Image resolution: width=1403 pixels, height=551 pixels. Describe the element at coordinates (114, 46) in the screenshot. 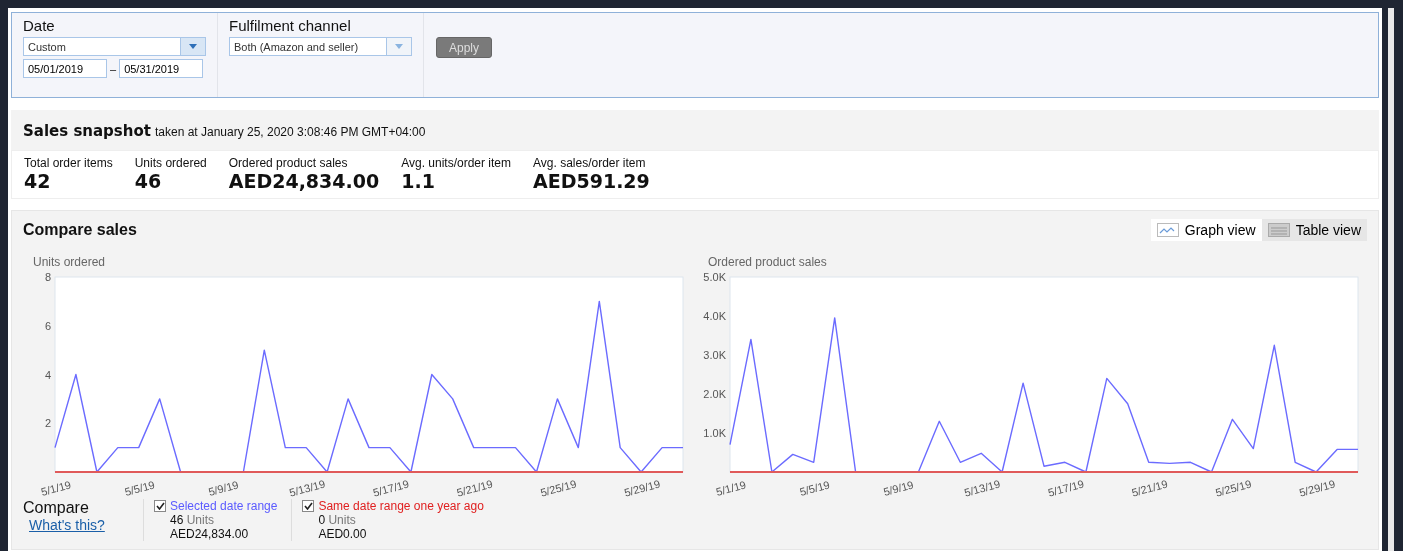

I see `date-range-dropdown: Custom` at that location.